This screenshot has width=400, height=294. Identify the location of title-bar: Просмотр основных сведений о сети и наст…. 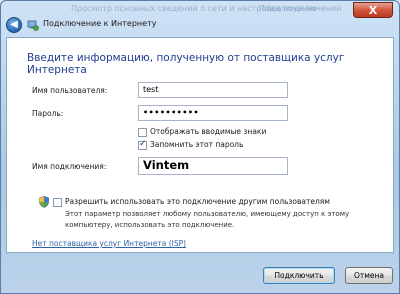
(200, 18).